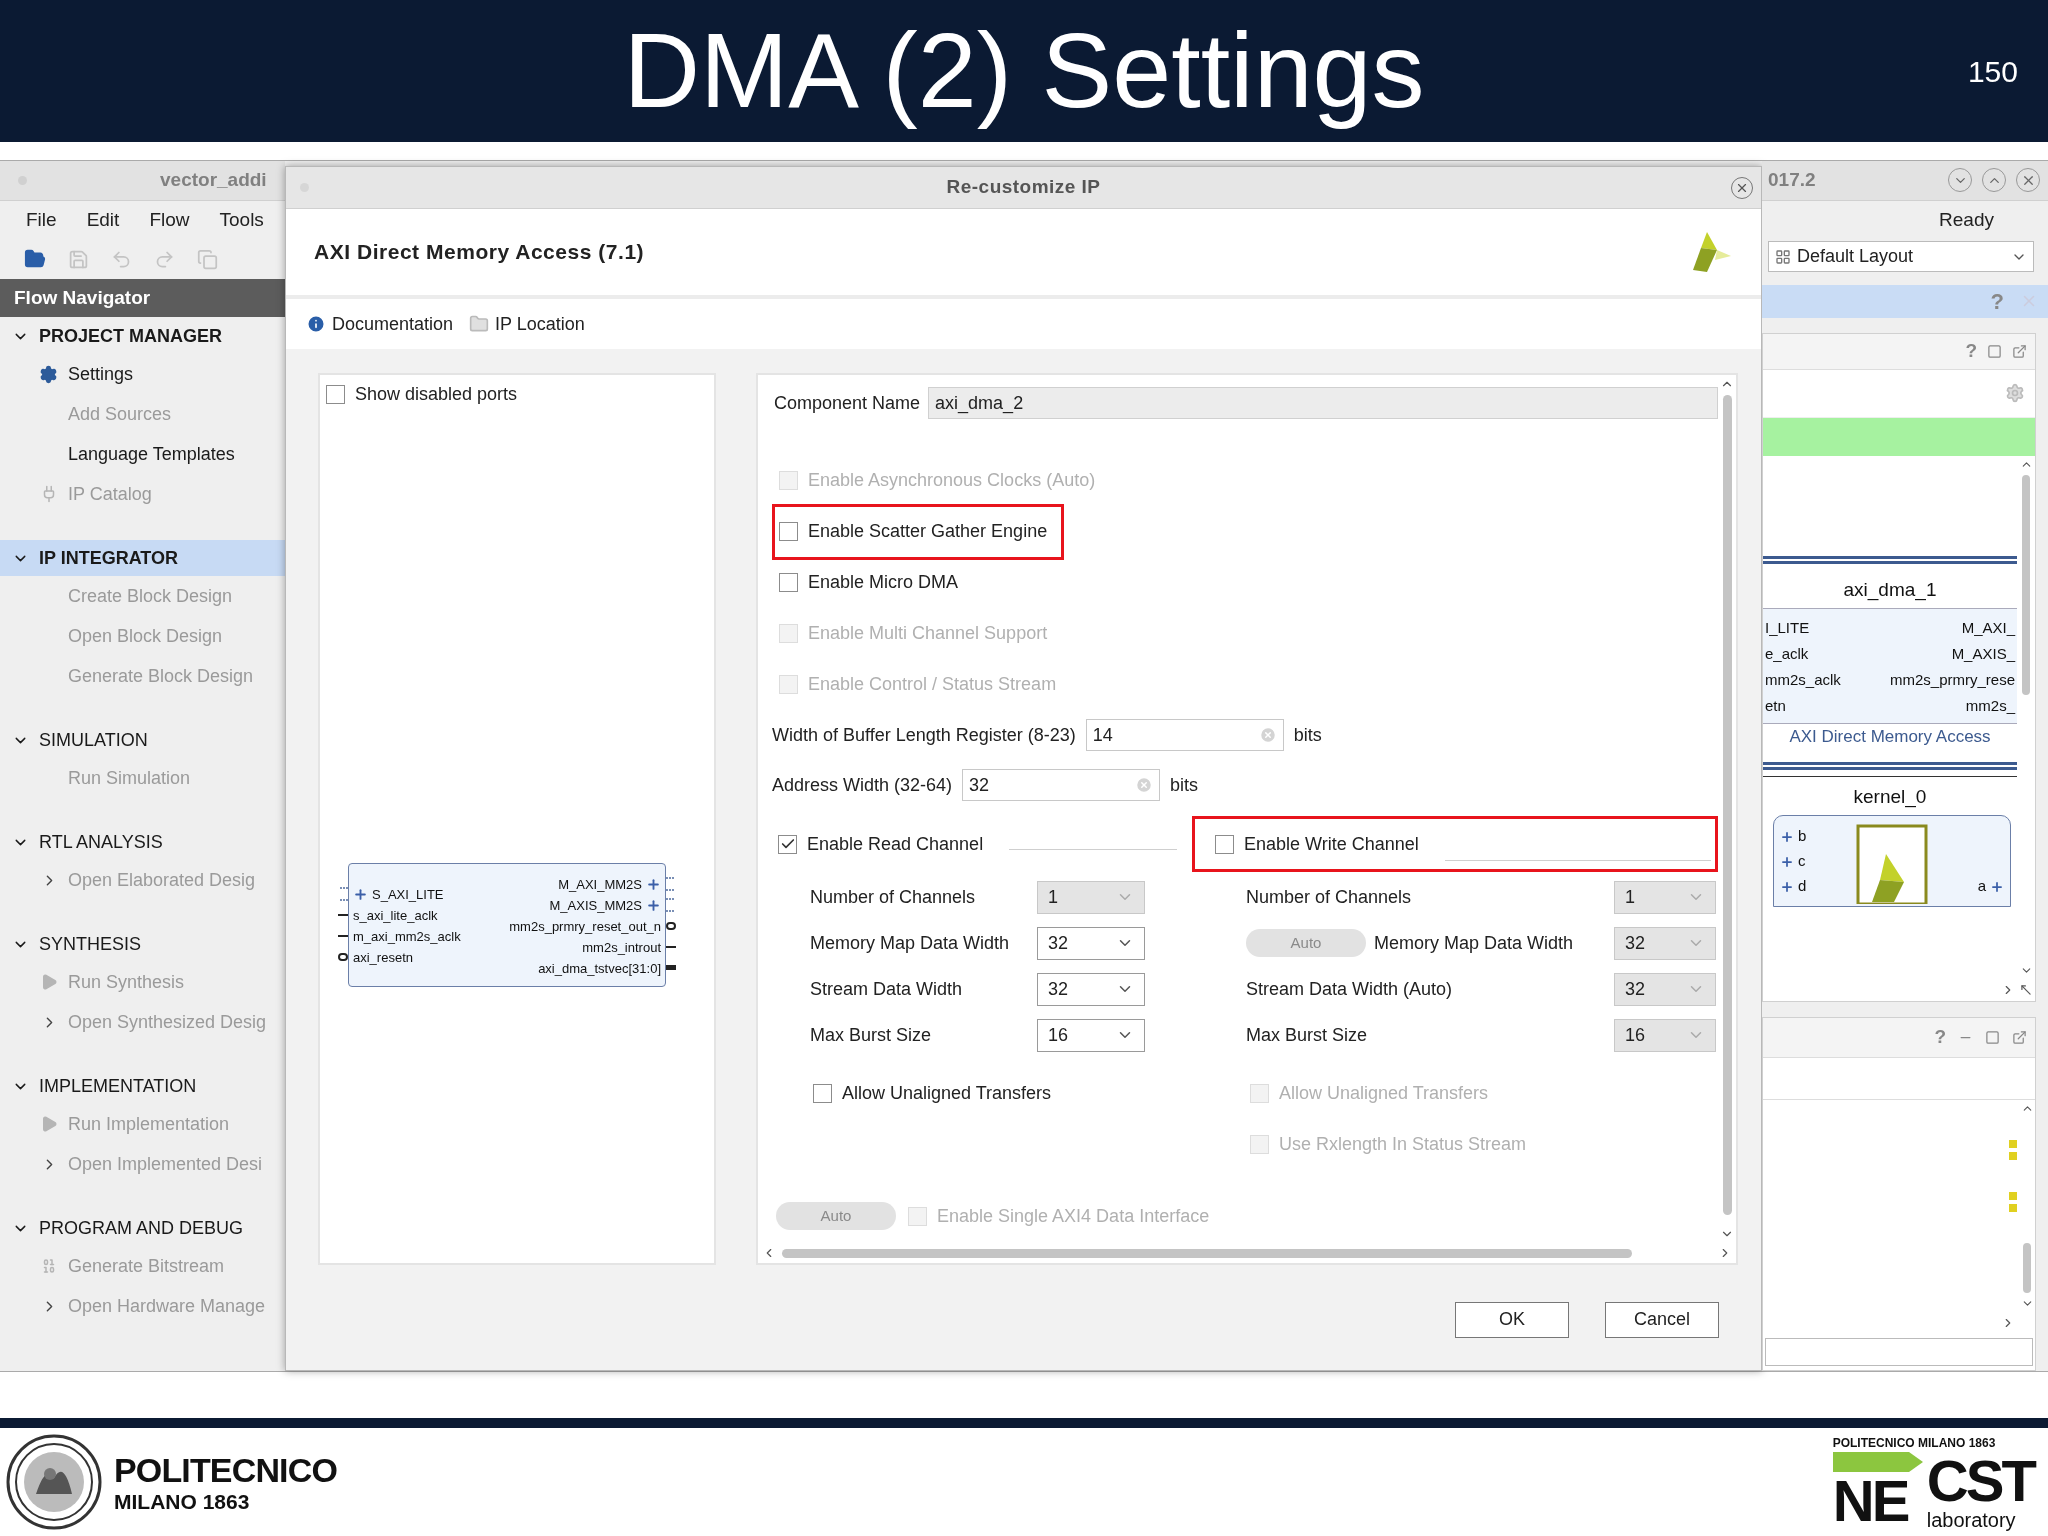  Describe the element at coordinates (1024, 71) in the screenshot. I see `slide-title: DMA (2) Settings` at that location.